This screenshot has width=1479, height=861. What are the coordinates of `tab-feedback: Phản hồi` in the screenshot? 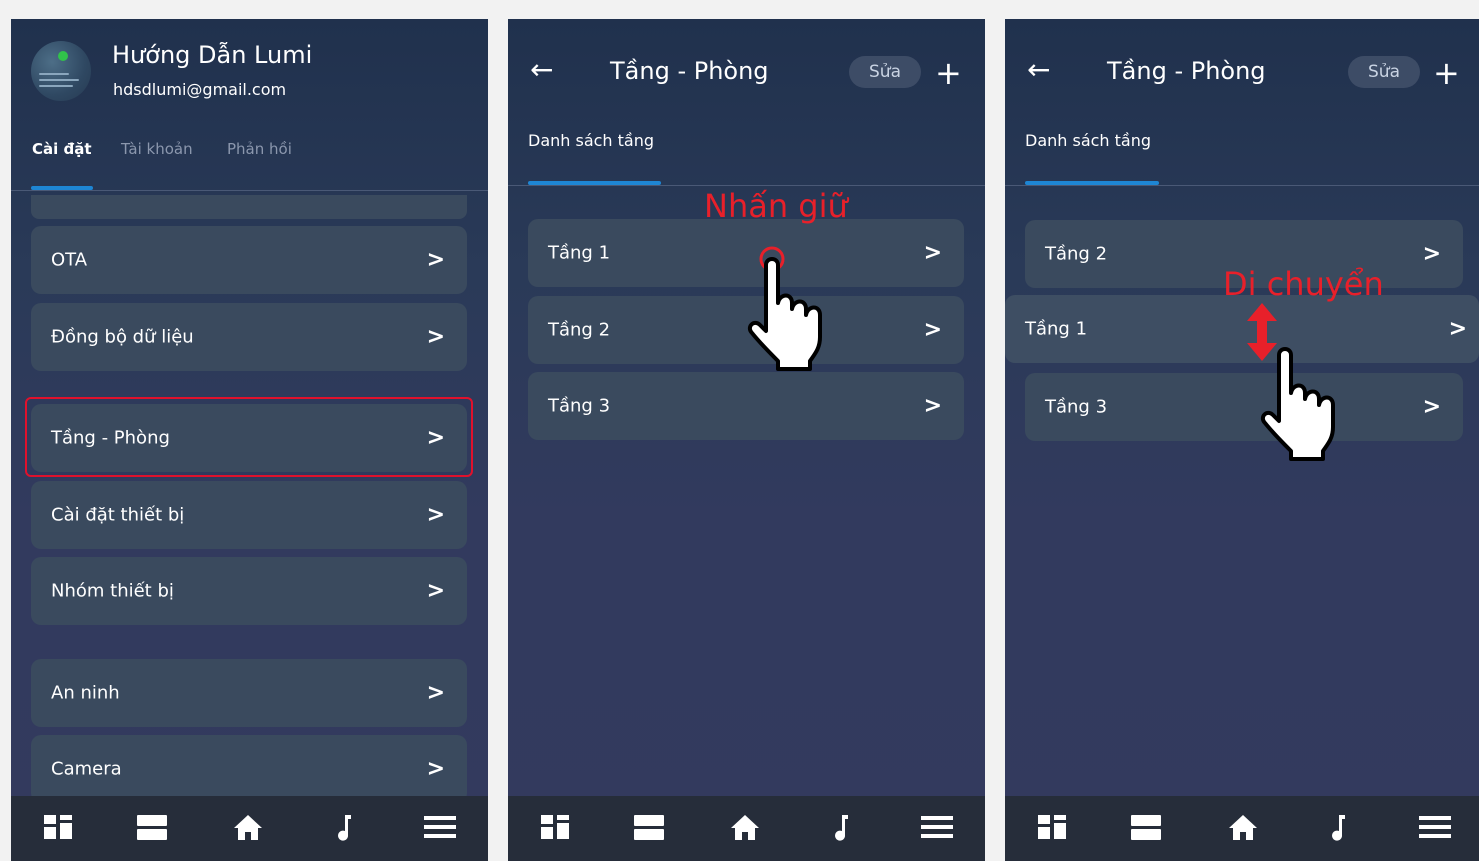 It's located at (259, 149).